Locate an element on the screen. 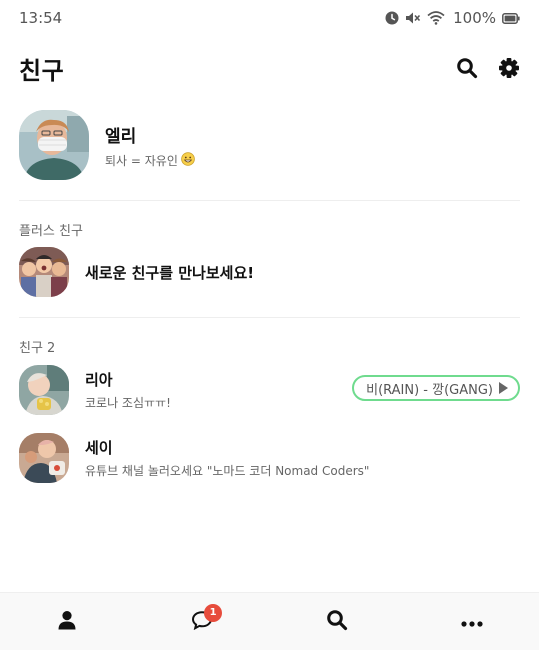  plus-friends-section-label: 플러스 친구 is located at coordinates (51, 231).